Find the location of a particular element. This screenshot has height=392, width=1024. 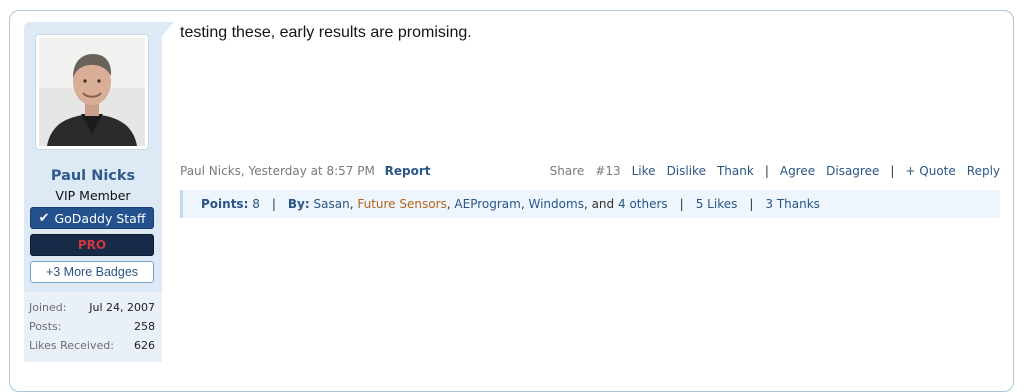

like-button: Like is located at coordinates (644, 171).